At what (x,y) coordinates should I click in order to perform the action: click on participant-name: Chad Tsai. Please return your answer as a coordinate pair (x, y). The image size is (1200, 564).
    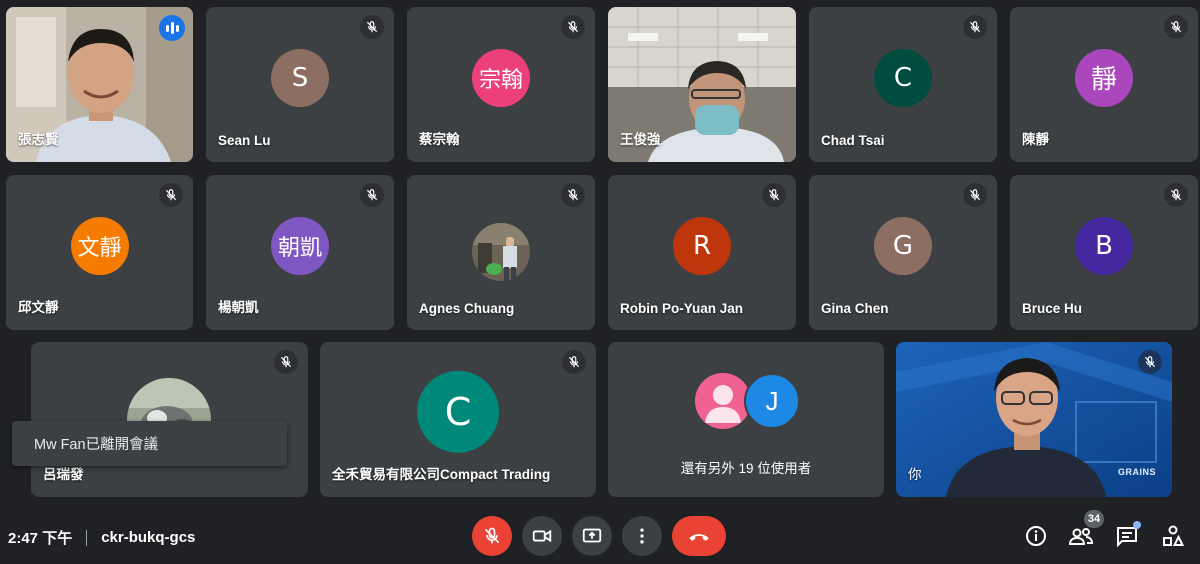
    Looking at the image, I should click on (853, 140).